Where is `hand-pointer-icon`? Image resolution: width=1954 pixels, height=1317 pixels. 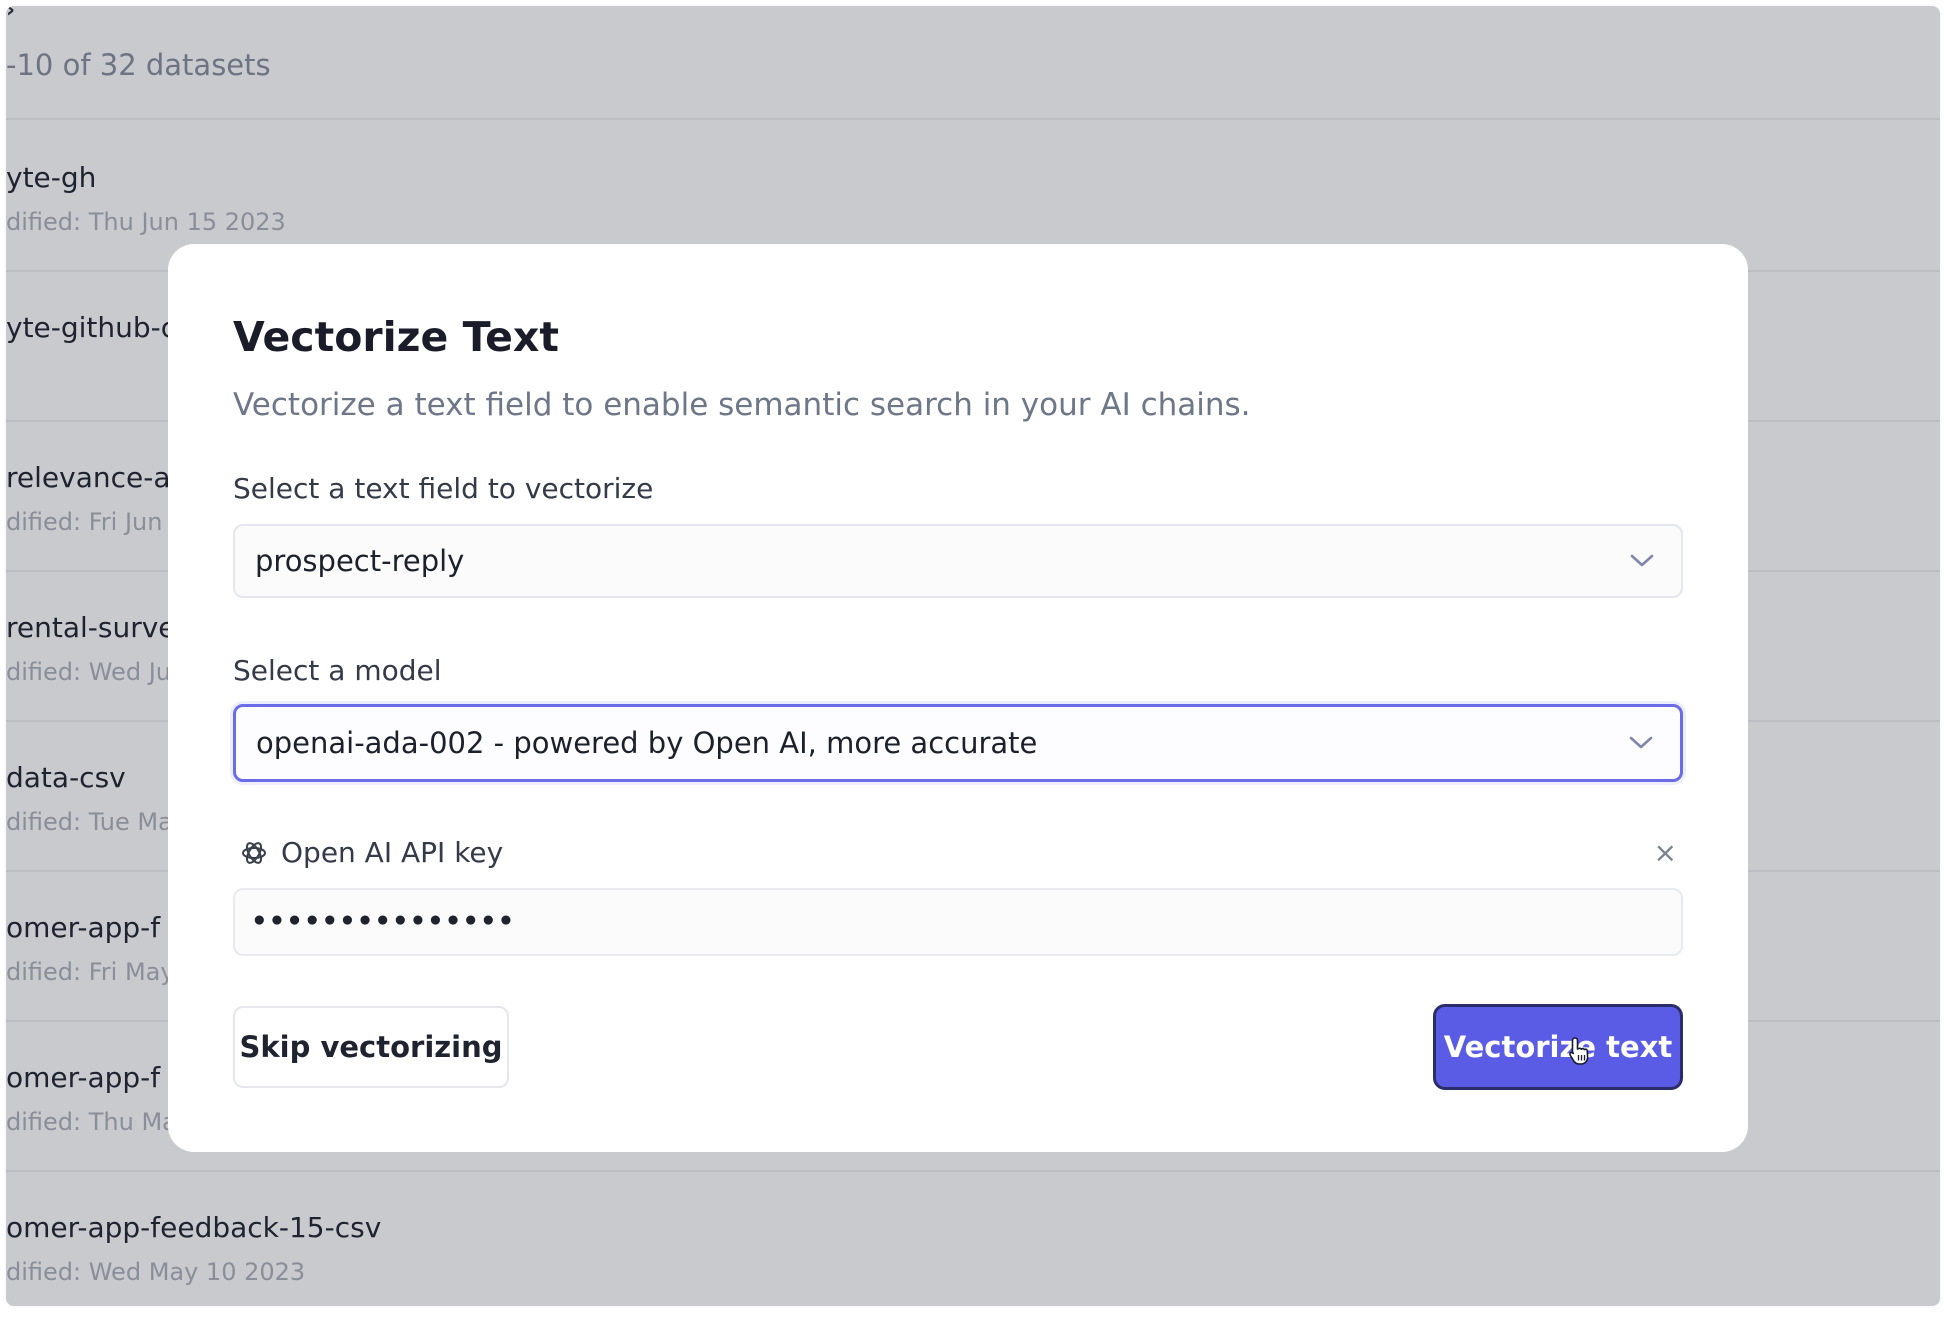
hand-pointer-icon is located at coordinates (1579, 1051).